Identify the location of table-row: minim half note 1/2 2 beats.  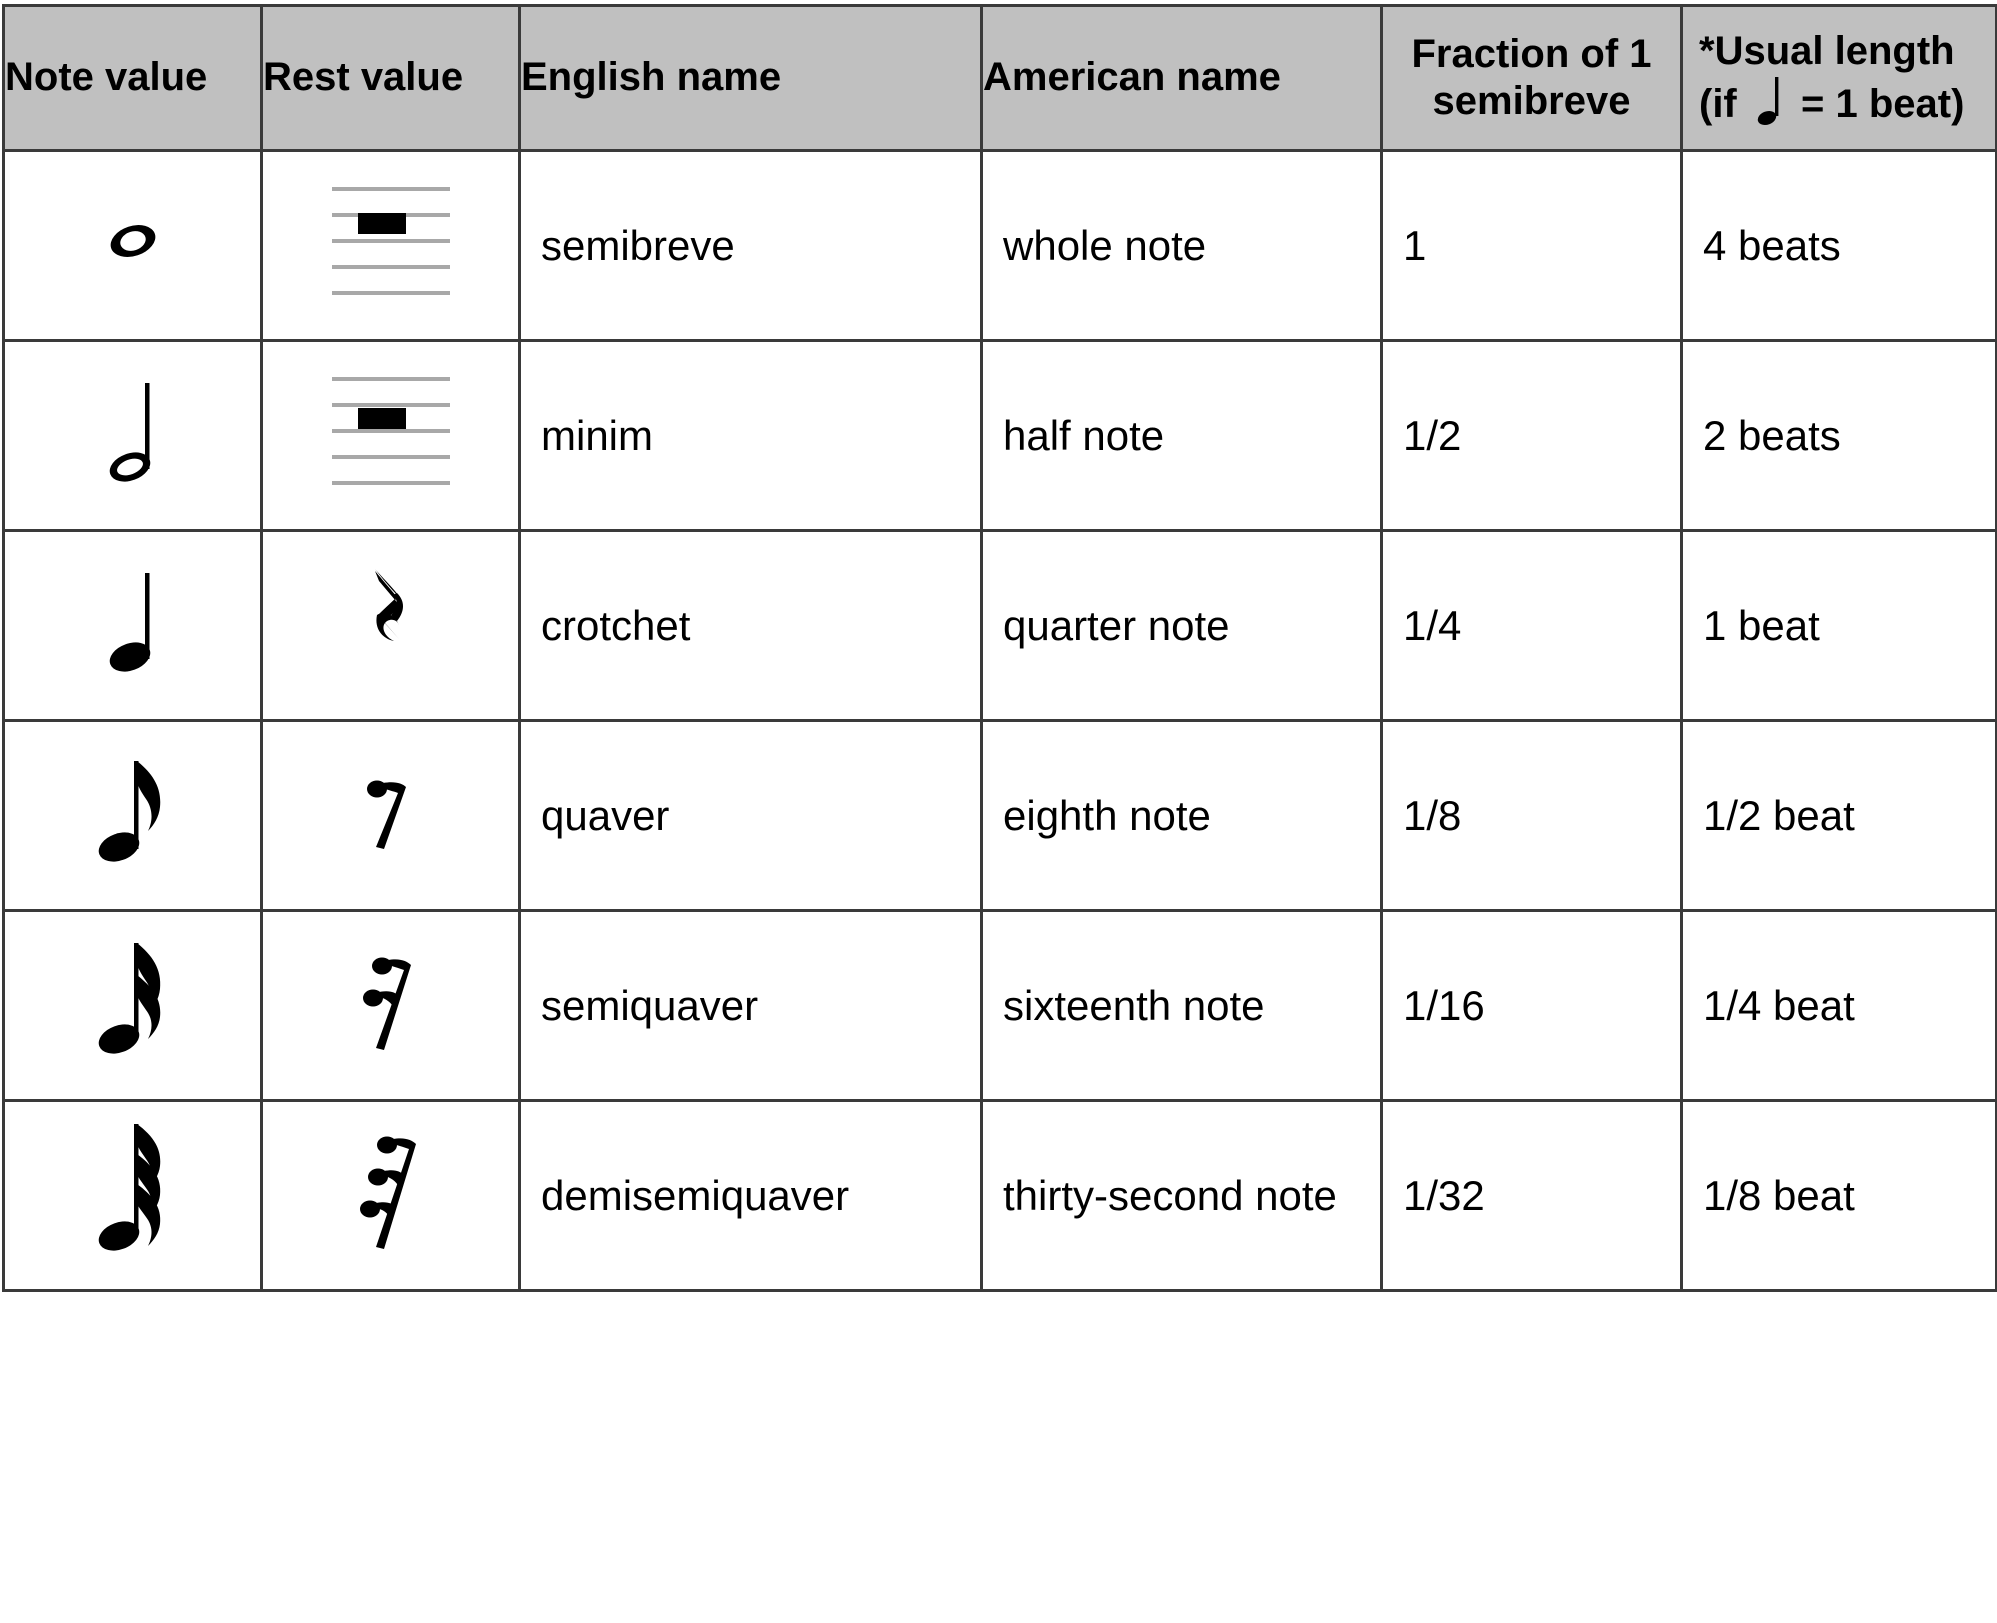
(999, 435).